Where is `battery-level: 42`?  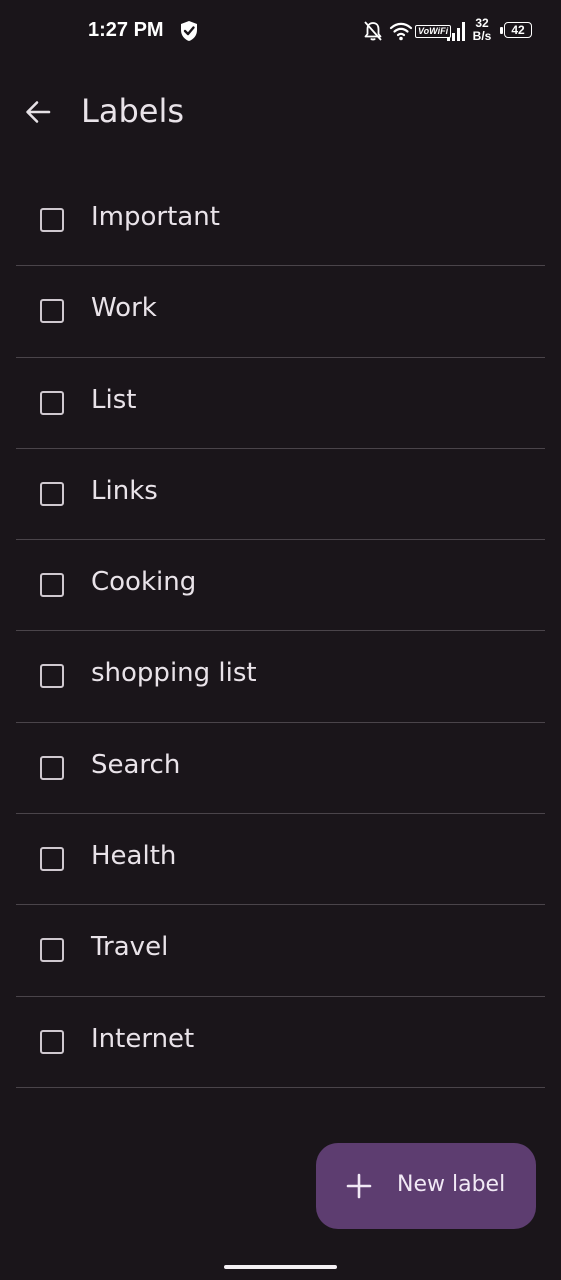 battery-level: 42 is located at coordinates (518, 30).